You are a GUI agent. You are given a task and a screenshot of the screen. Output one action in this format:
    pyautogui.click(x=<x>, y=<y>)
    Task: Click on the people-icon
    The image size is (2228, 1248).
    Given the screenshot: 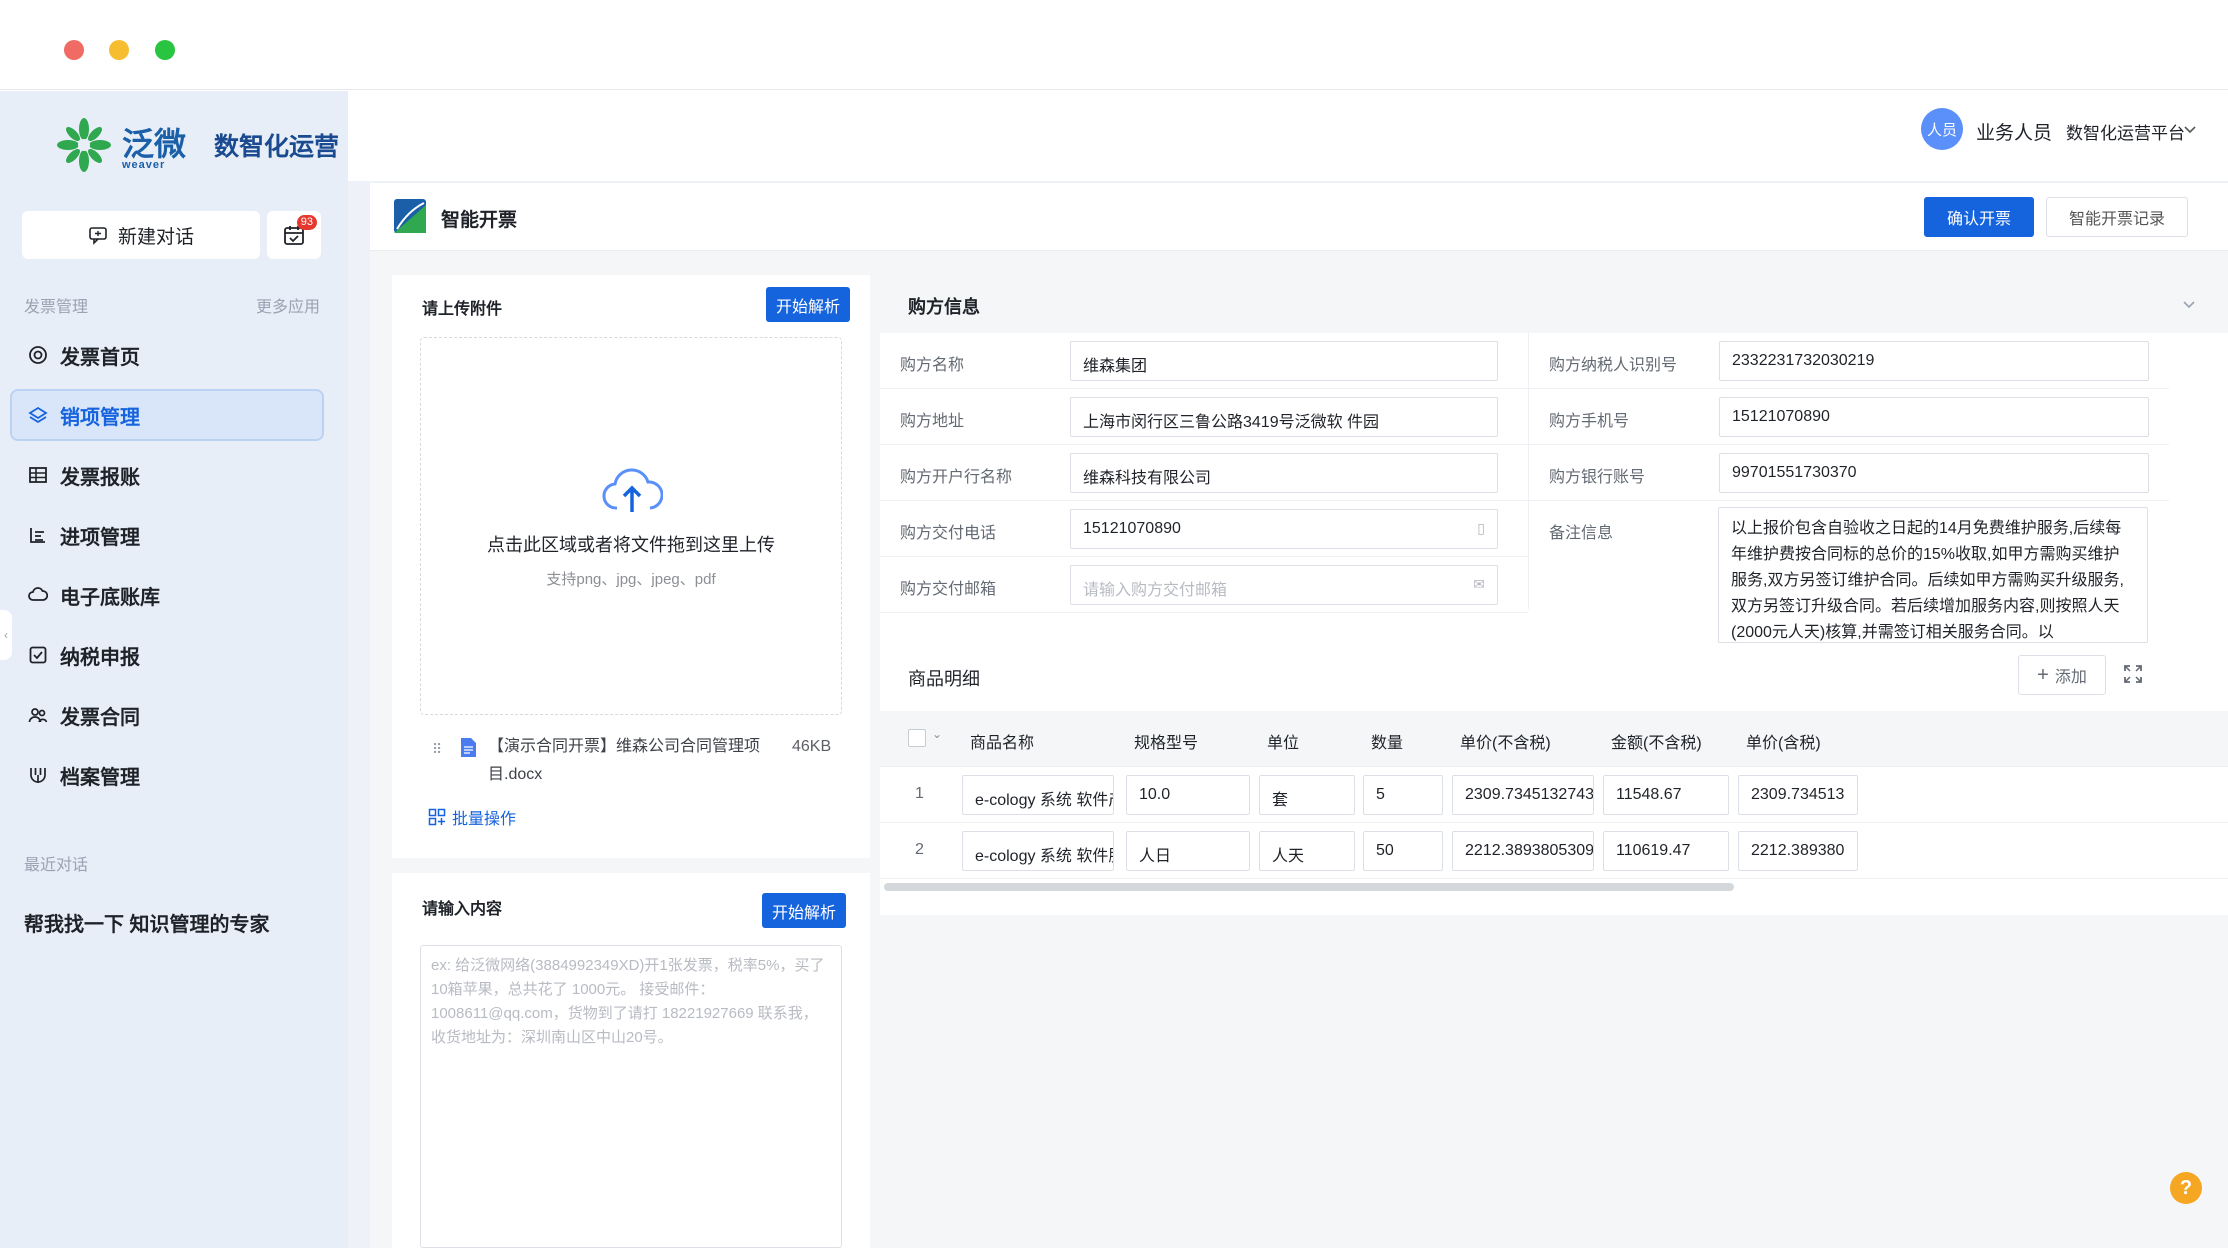 What is the action you would take?
    pyautogui.click(x=38, y=715)
    